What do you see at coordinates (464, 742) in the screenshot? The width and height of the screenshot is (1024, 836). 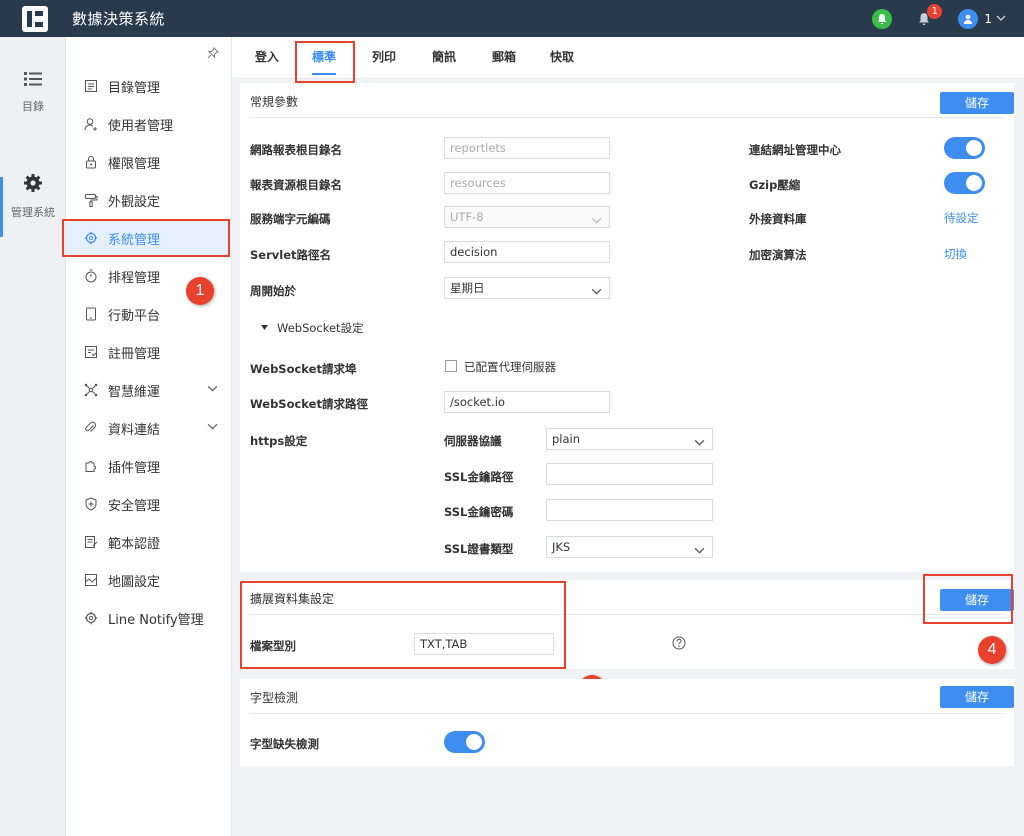 I see `font-missing-toggle` at bounding box center [464, 742].